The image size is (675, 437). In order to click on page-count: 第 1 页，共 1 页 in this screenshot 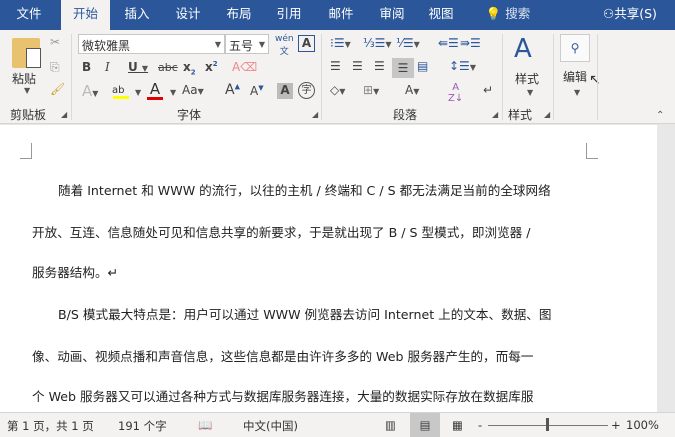, I will do `click(50, 426)`.